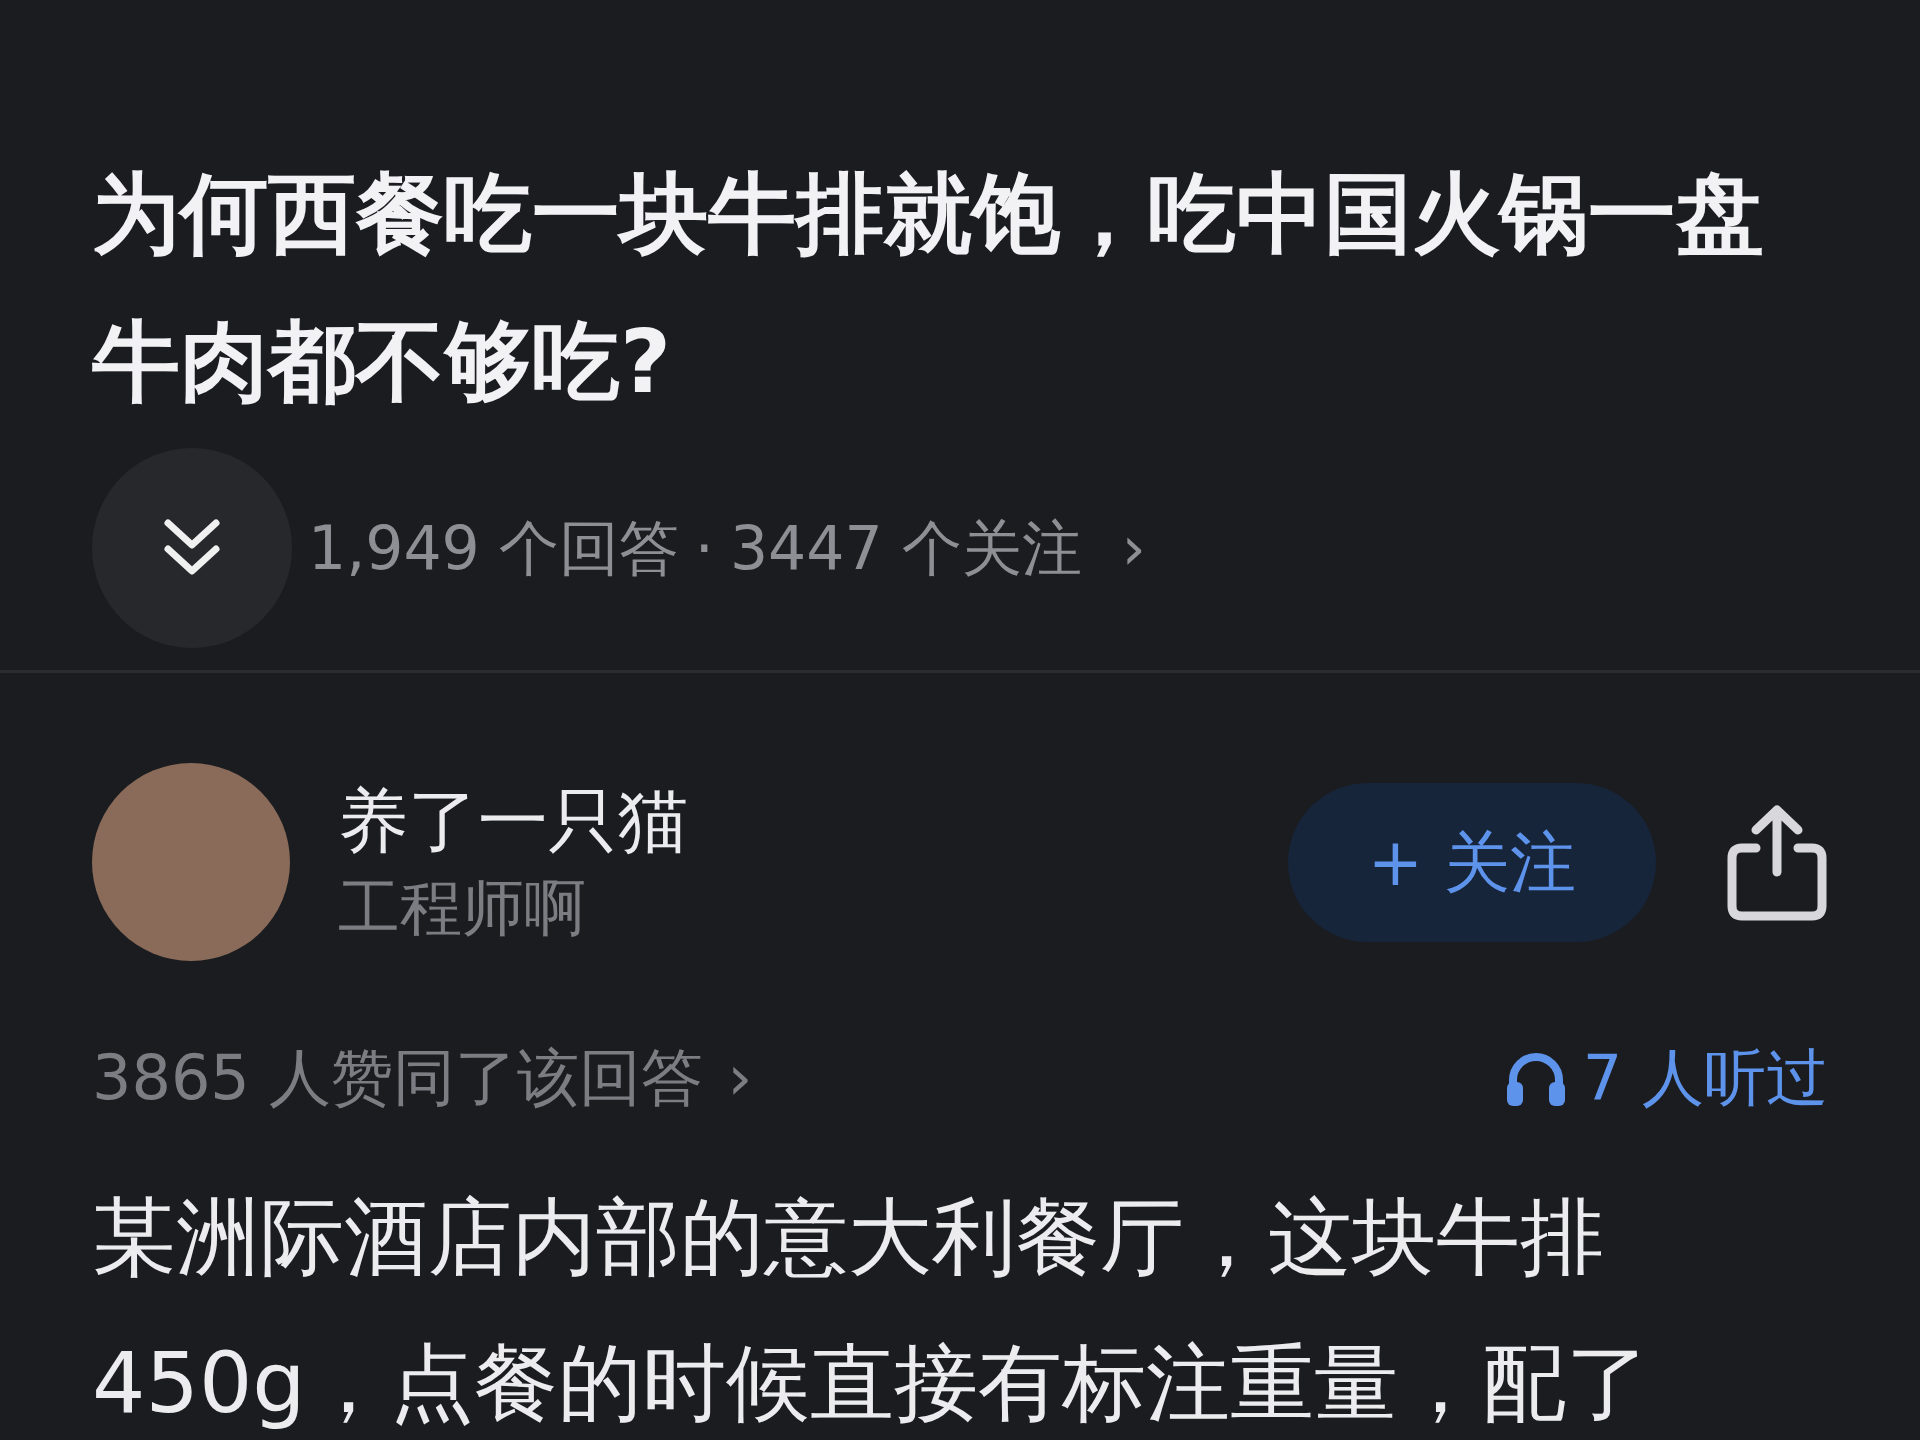 This screenshot has width=1920, height=1440. I want to click on share-button, so click(1777, 862).